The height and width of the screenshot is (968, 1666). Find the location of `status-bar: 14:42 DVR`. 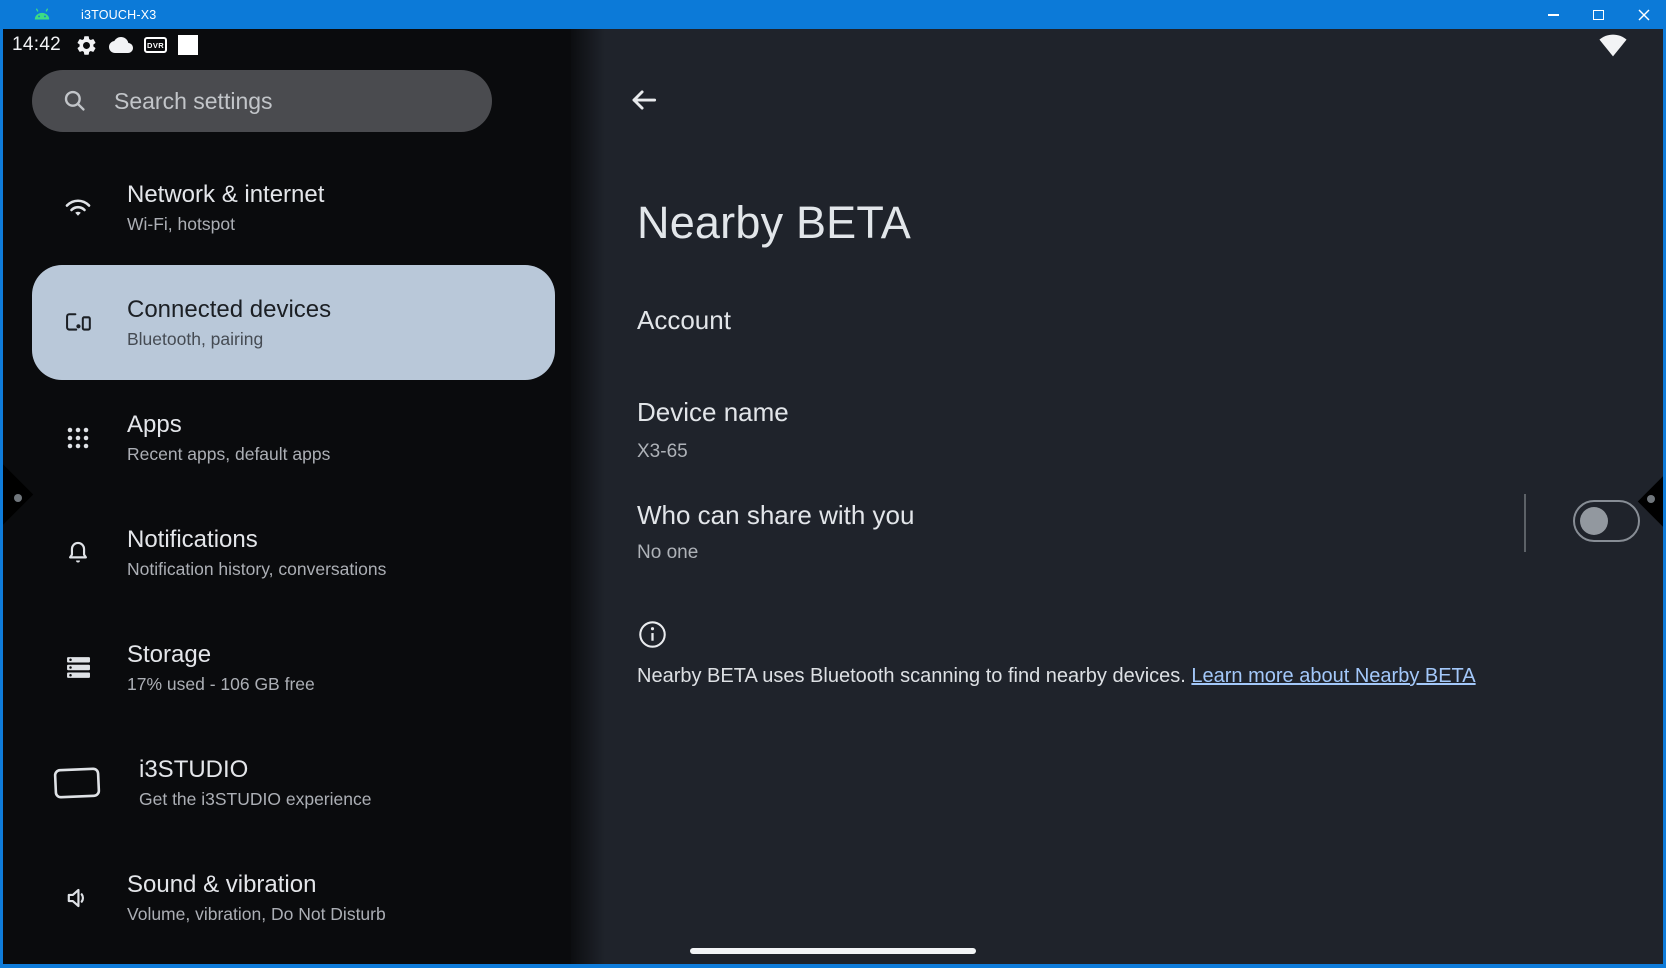

status-bar: 14:42 DVR is located at coordinates (833, 45).